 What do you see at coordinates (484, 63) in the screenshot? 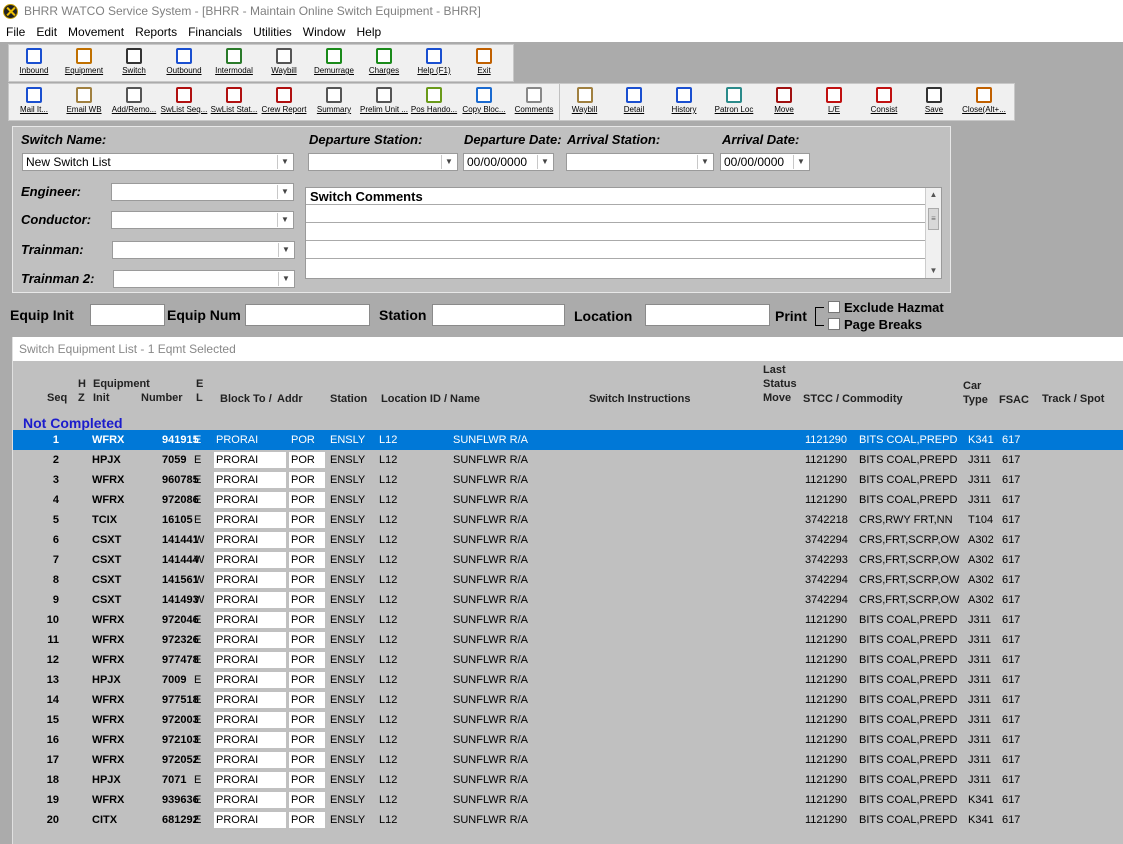
I see `toolbar-button-exit: Exit` at bounding box center [484, 63].